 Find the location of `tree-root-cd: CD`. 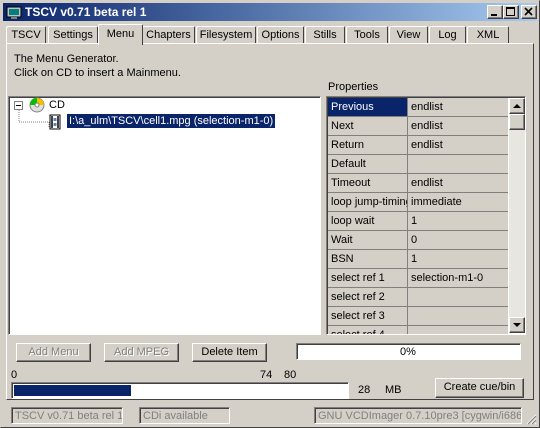

tree-root-cd: CD is located at coordinates (57, 105).